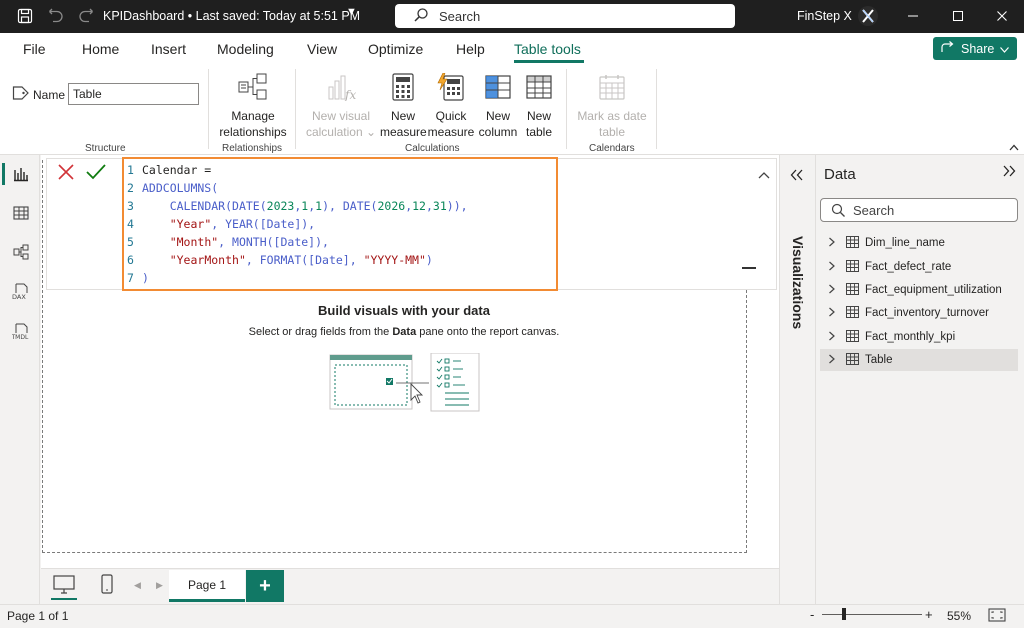 This screenshot has height=628, width=1024. Describe the element at coordinates (341, 132) in the screenshot. I see `new-visual-calc-label-2: calculation ⌄` at that location.